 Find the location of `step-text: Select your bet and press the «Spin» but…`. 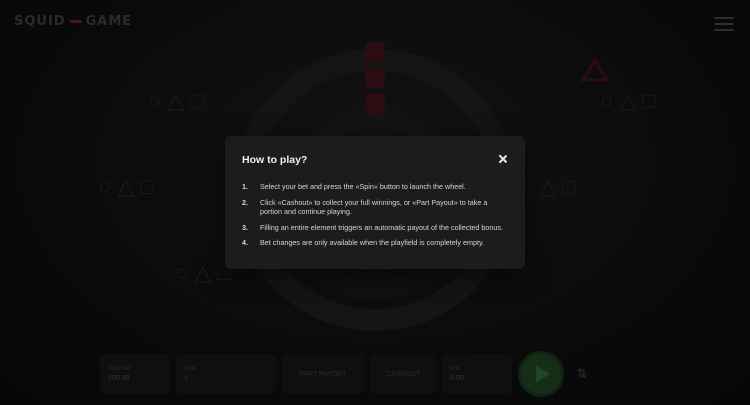

step-text: Select your bet and press the «Spin» but… is located at coordinates (363, 186).